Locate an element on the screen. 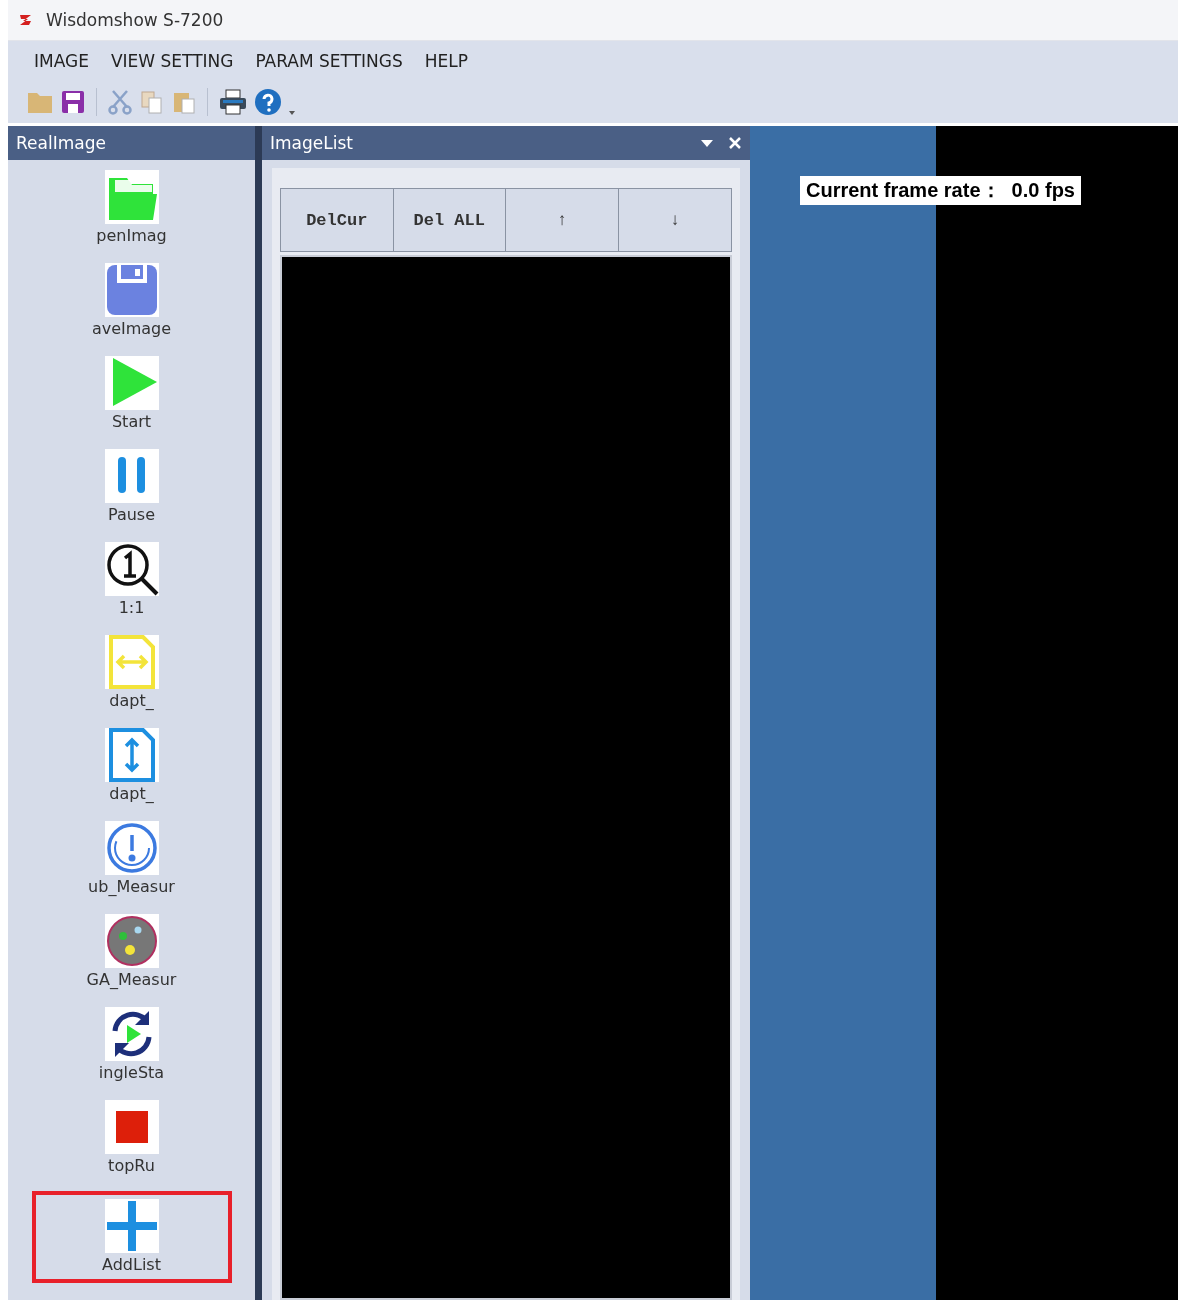 The height and width of the screenshot is (1300, 1178). list-button: Del ALL is located at coordinates (449, 220).